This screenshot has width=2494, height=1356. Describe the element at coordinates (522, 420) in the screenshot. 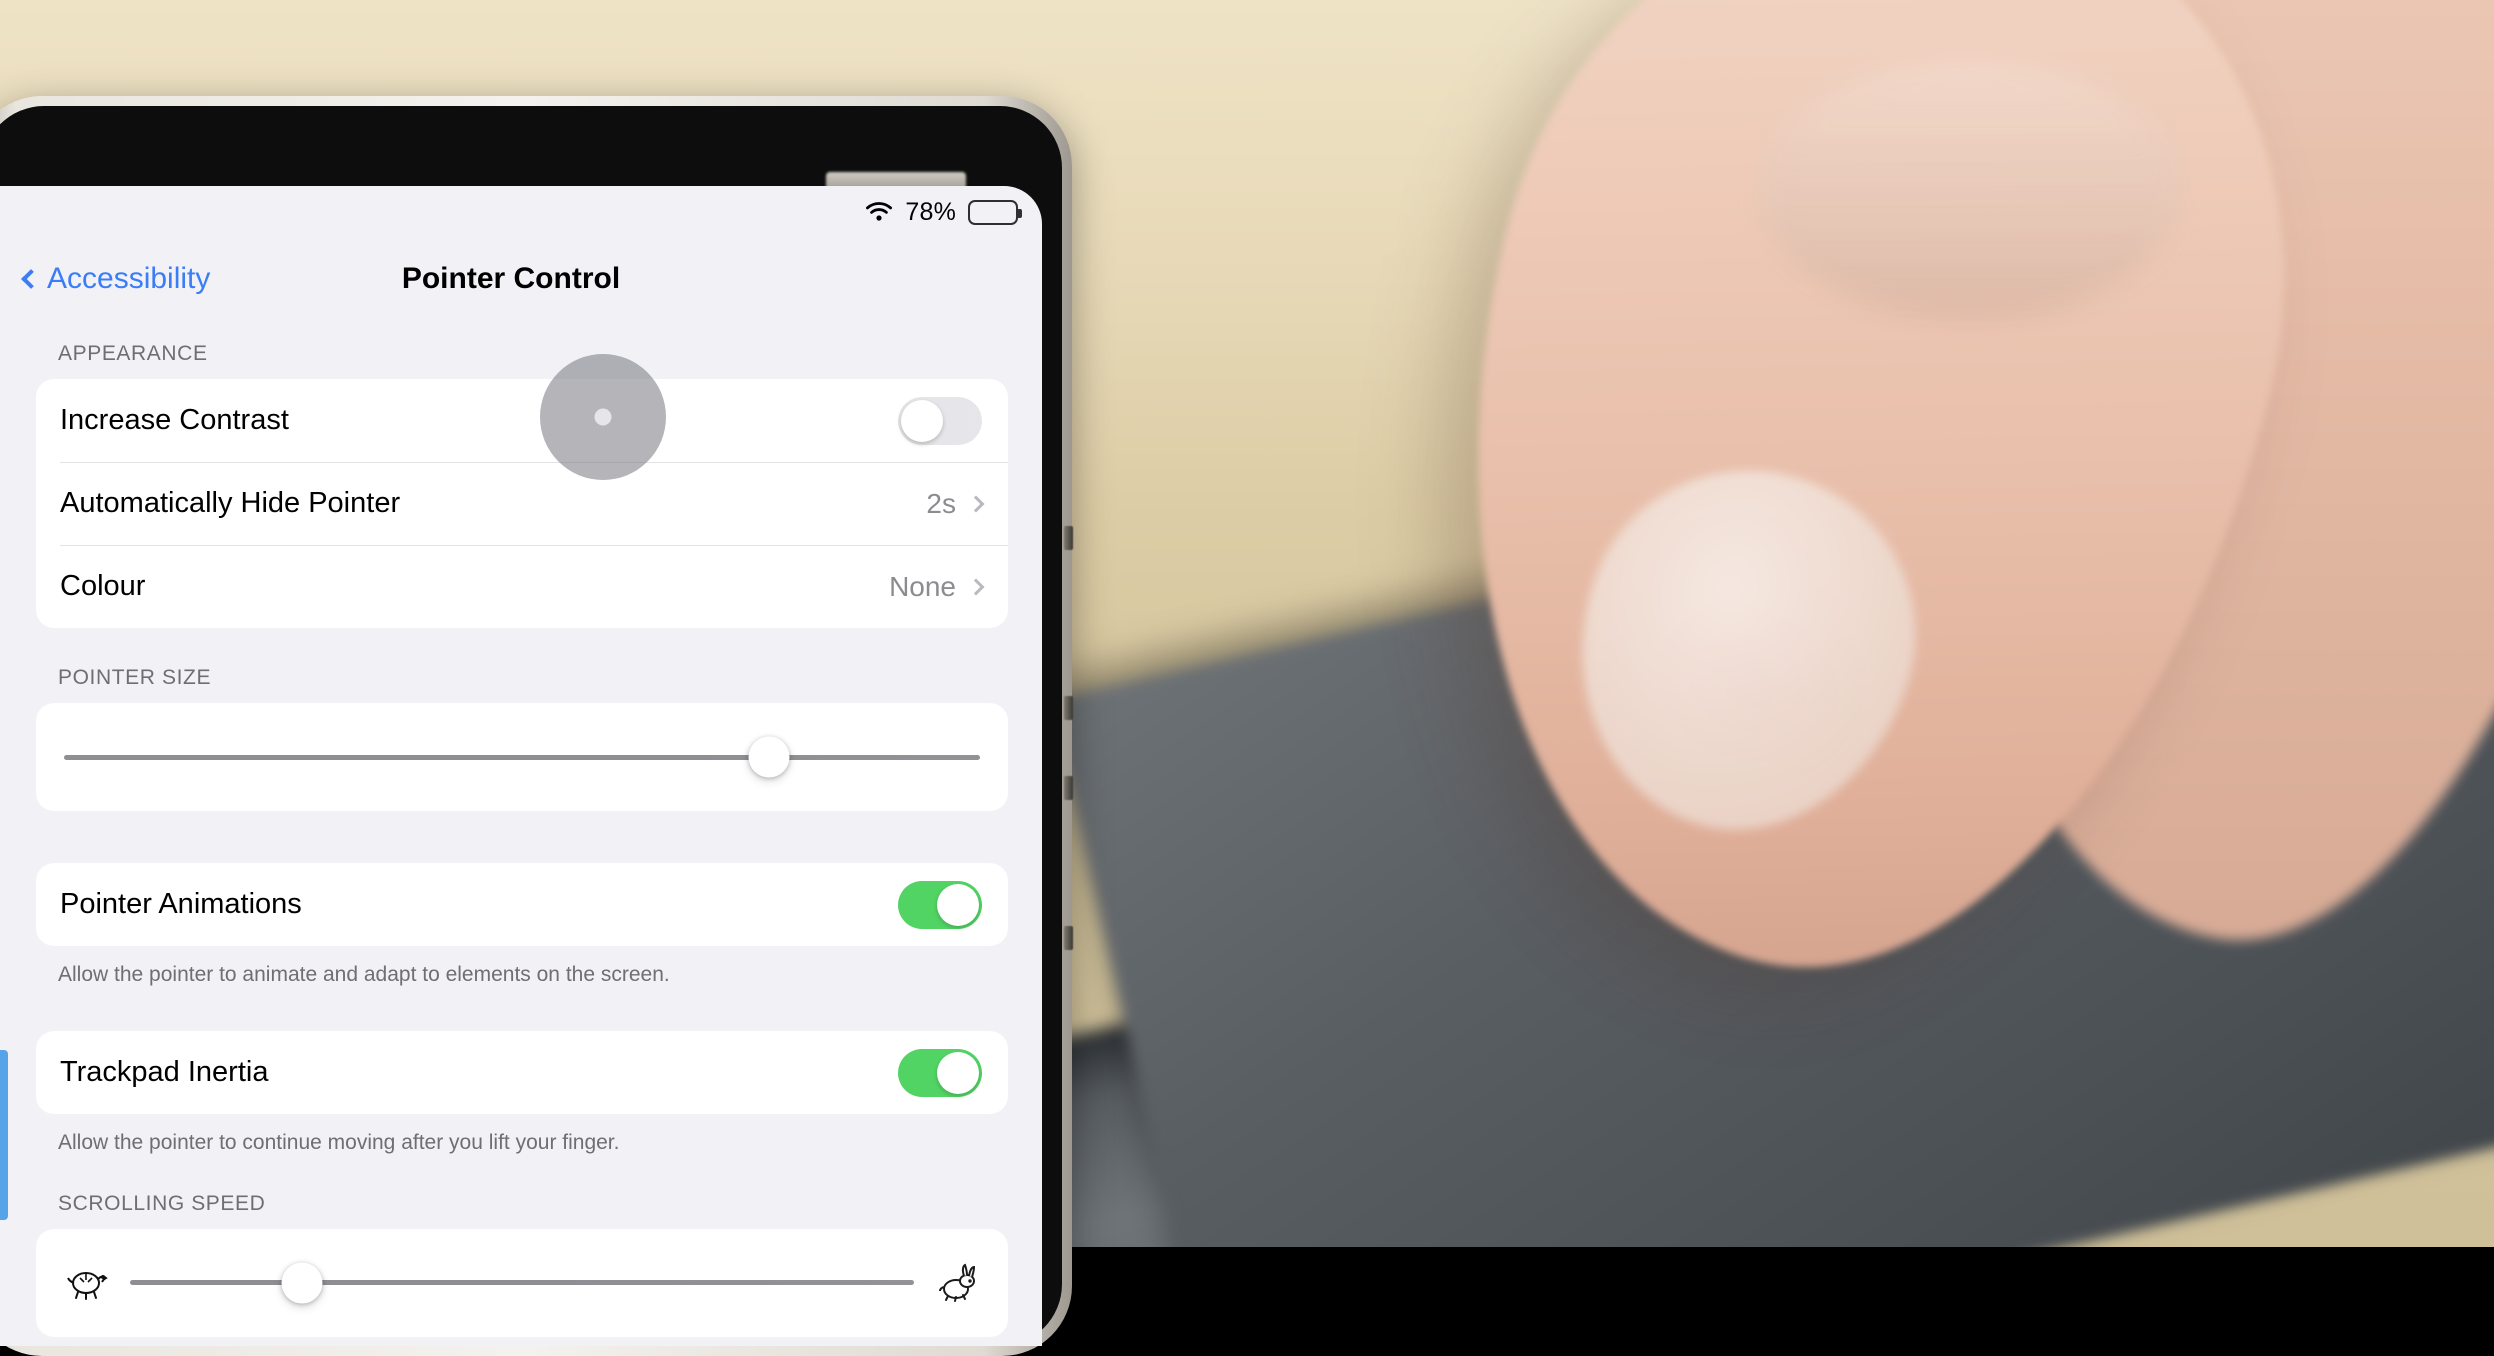

I see `row-increase-contrast: Increase Contrast` at that location.